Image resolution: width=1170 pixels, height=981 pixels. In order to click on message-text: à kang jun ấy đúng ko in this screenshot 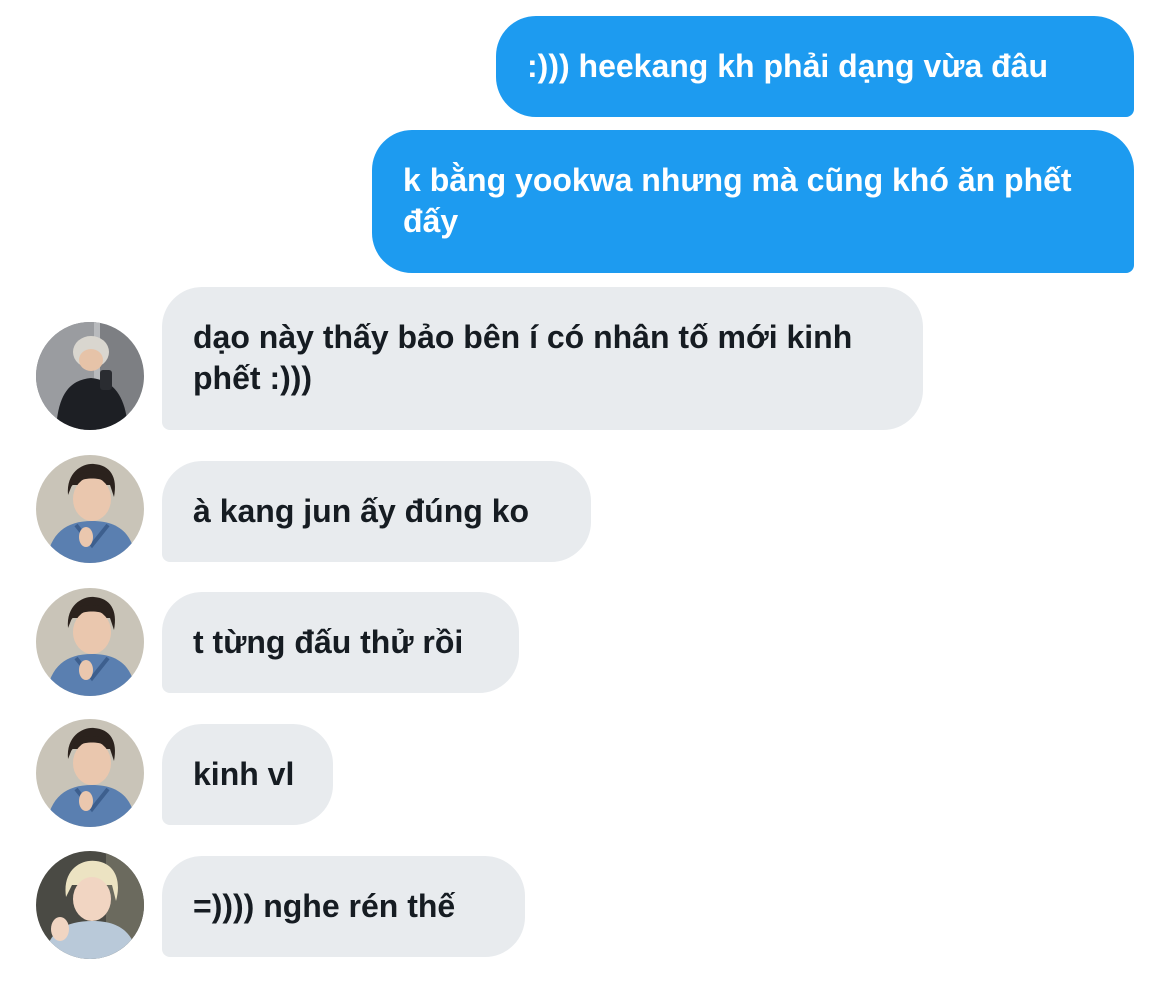, I will do `click(361, 511)`.